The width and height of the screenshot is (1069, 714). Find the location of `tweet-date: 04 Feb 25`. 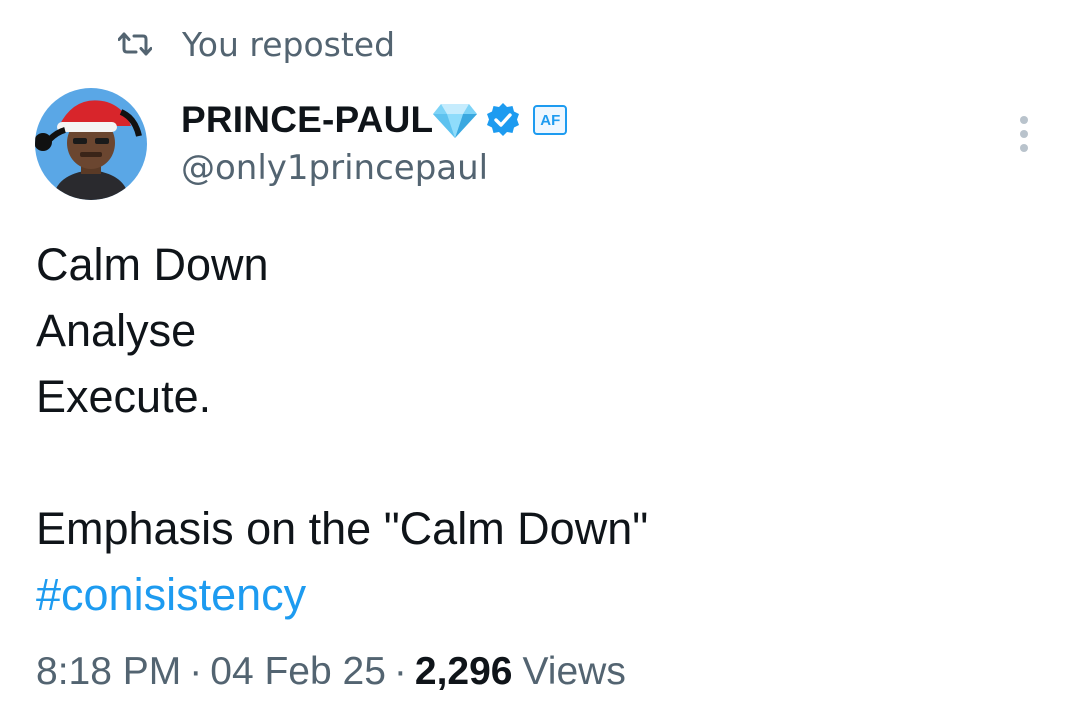

tweet-date: 04 Feb 25 is located at coordinates (298, 672).